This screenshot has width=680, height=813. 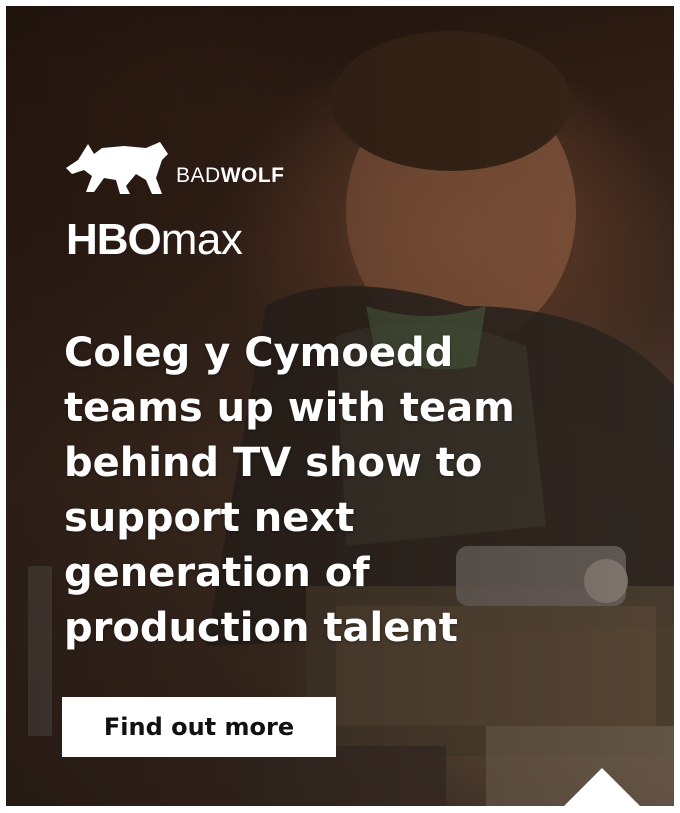 I want to click on triangle-up-icon, so click(x=602, y=787).